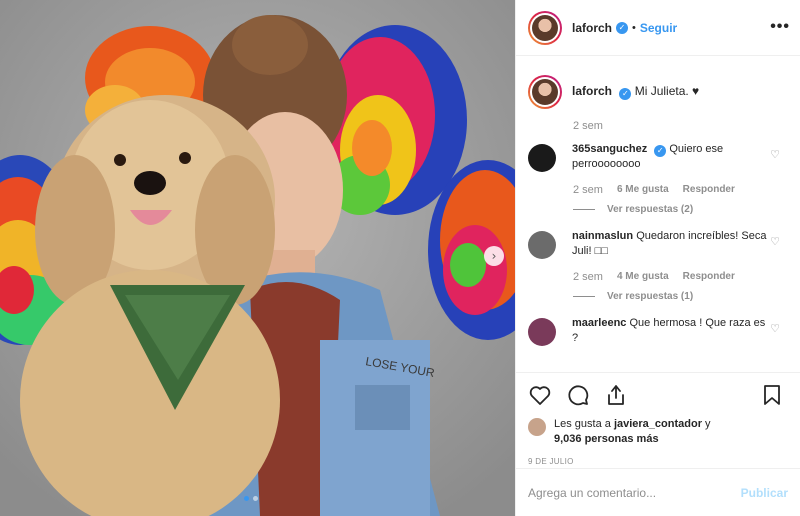 This screenshot has width=800, height=516. What do you see at coordinates (592, 91) in the screenshot?
I see `caption-username: laforch` at bounding box center [592, 91].